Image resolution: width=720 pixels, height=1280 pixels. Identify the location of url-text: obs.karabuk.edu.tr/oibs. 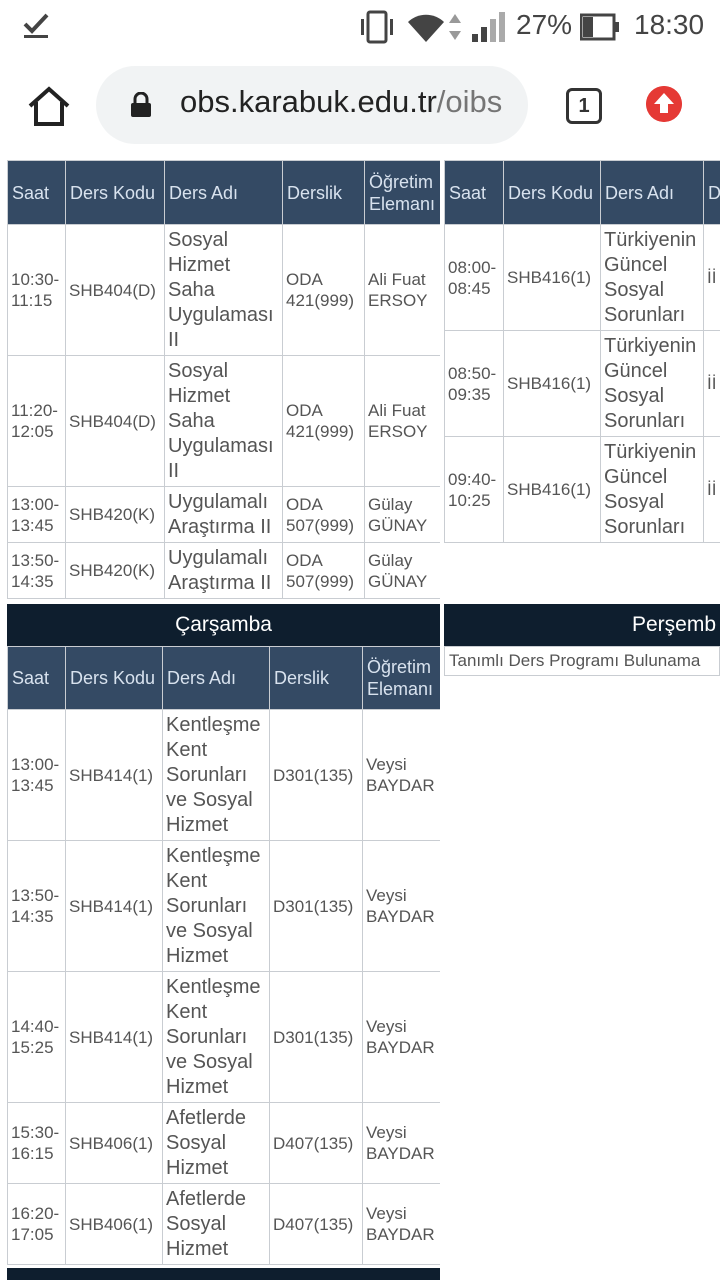
(341, 102).